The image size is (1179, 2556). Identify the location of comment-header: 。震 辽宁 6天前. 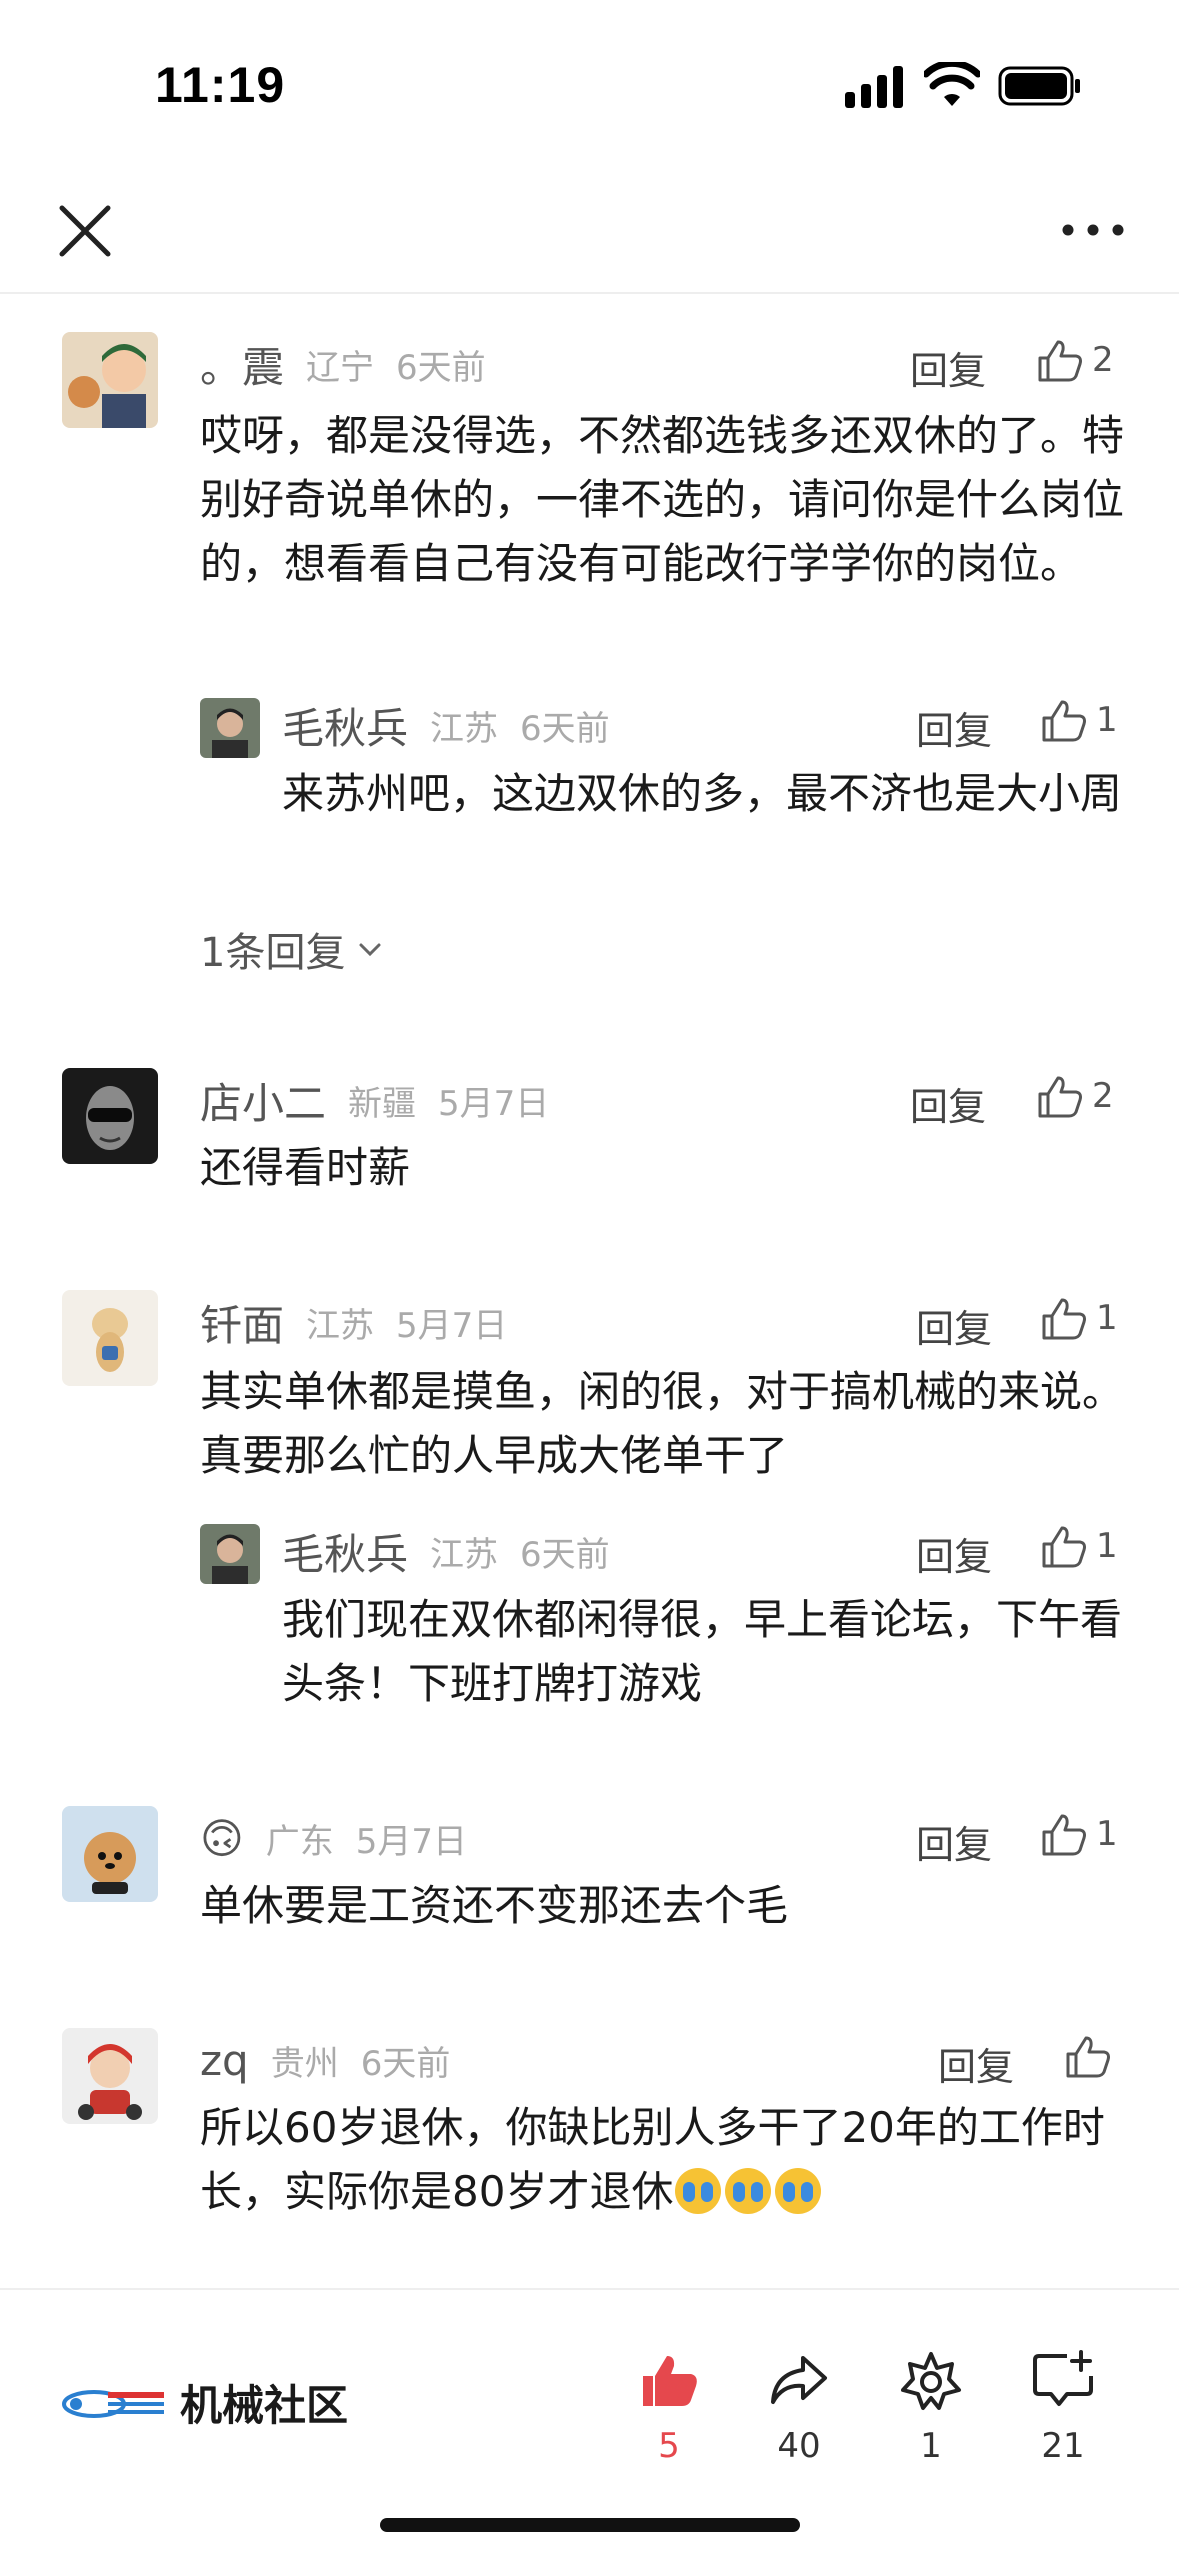
(343, 364).